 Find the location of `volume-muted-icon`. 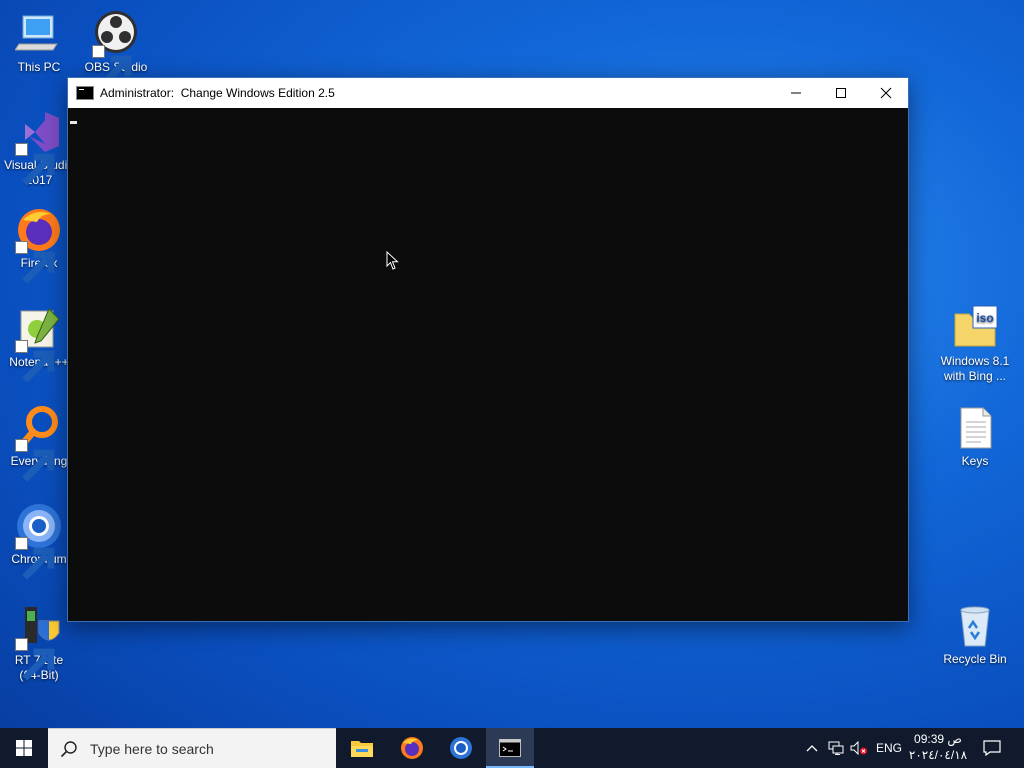

volume-muted-icon is located at coordinates (858, 748).